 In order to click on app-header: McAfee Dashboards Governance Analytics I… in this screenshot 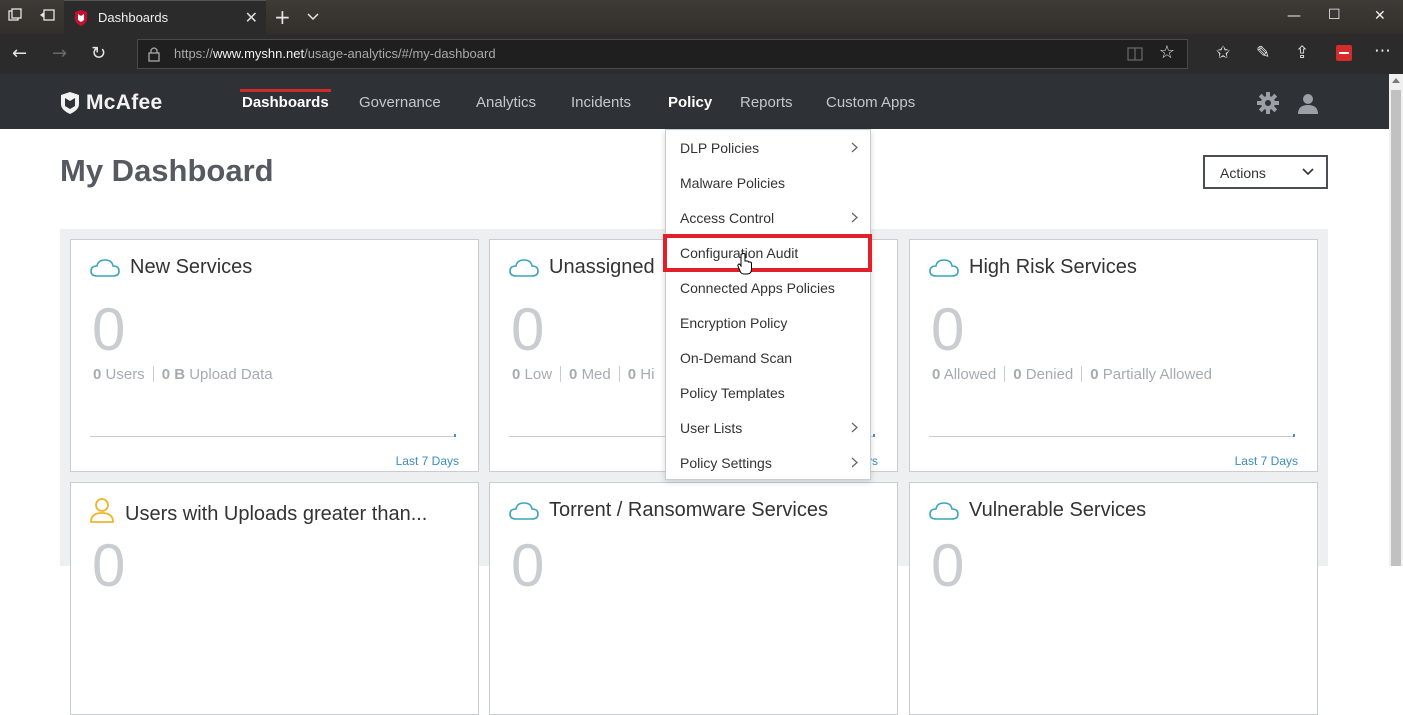, I will do `click(694, 101)`.